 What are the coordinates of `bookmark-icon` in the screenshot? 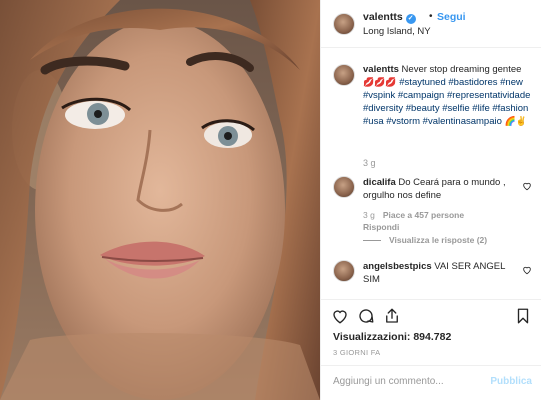 It's located at (523, 316).